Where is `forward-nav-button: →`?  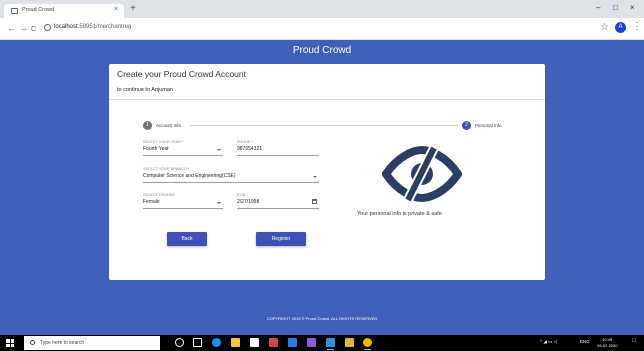
forward-nav-button: → is located at coordinates (23, 28).